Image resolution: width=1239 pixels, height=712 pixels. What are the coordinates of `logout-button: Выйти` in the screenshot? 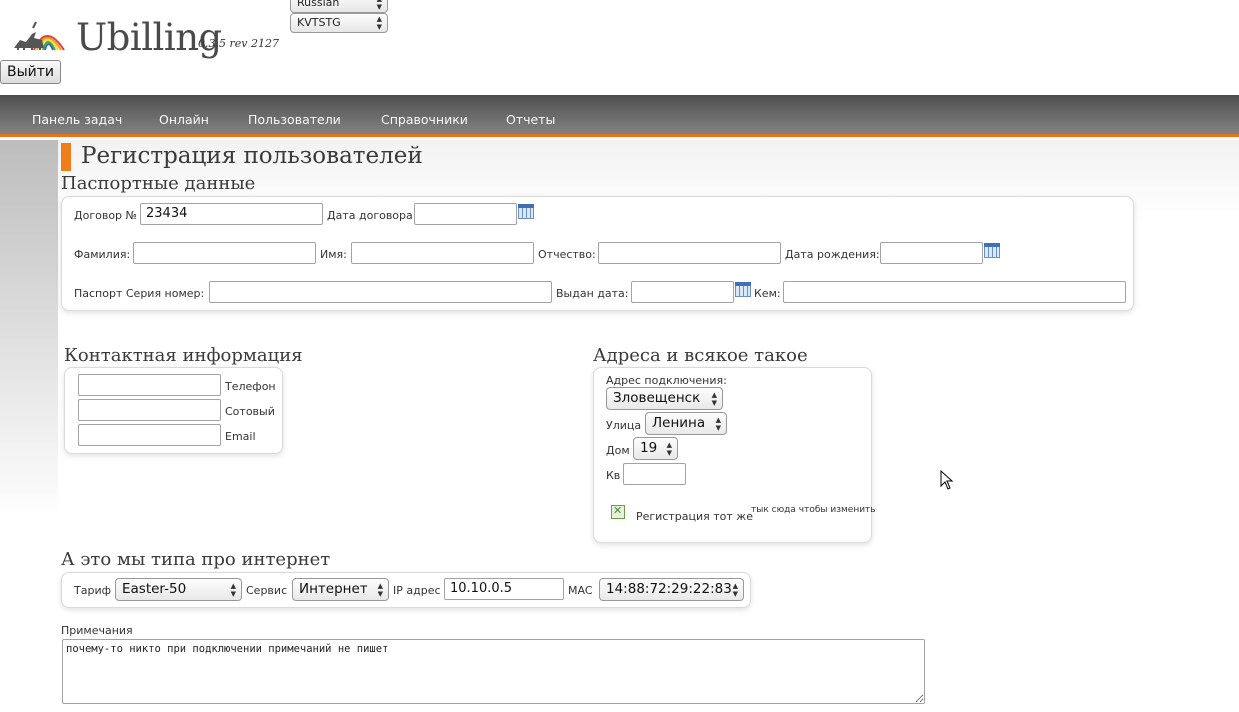 It's located at (30, 72).